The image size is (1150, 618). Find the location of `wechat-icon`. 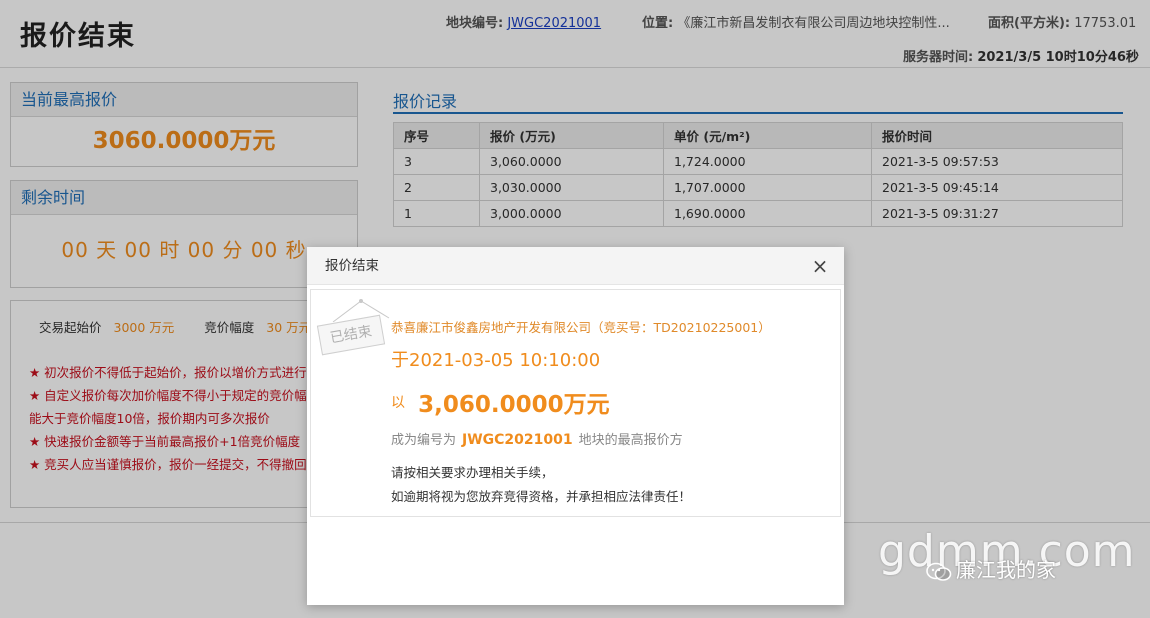

wechat-icon is located at coordinates (939, 571).